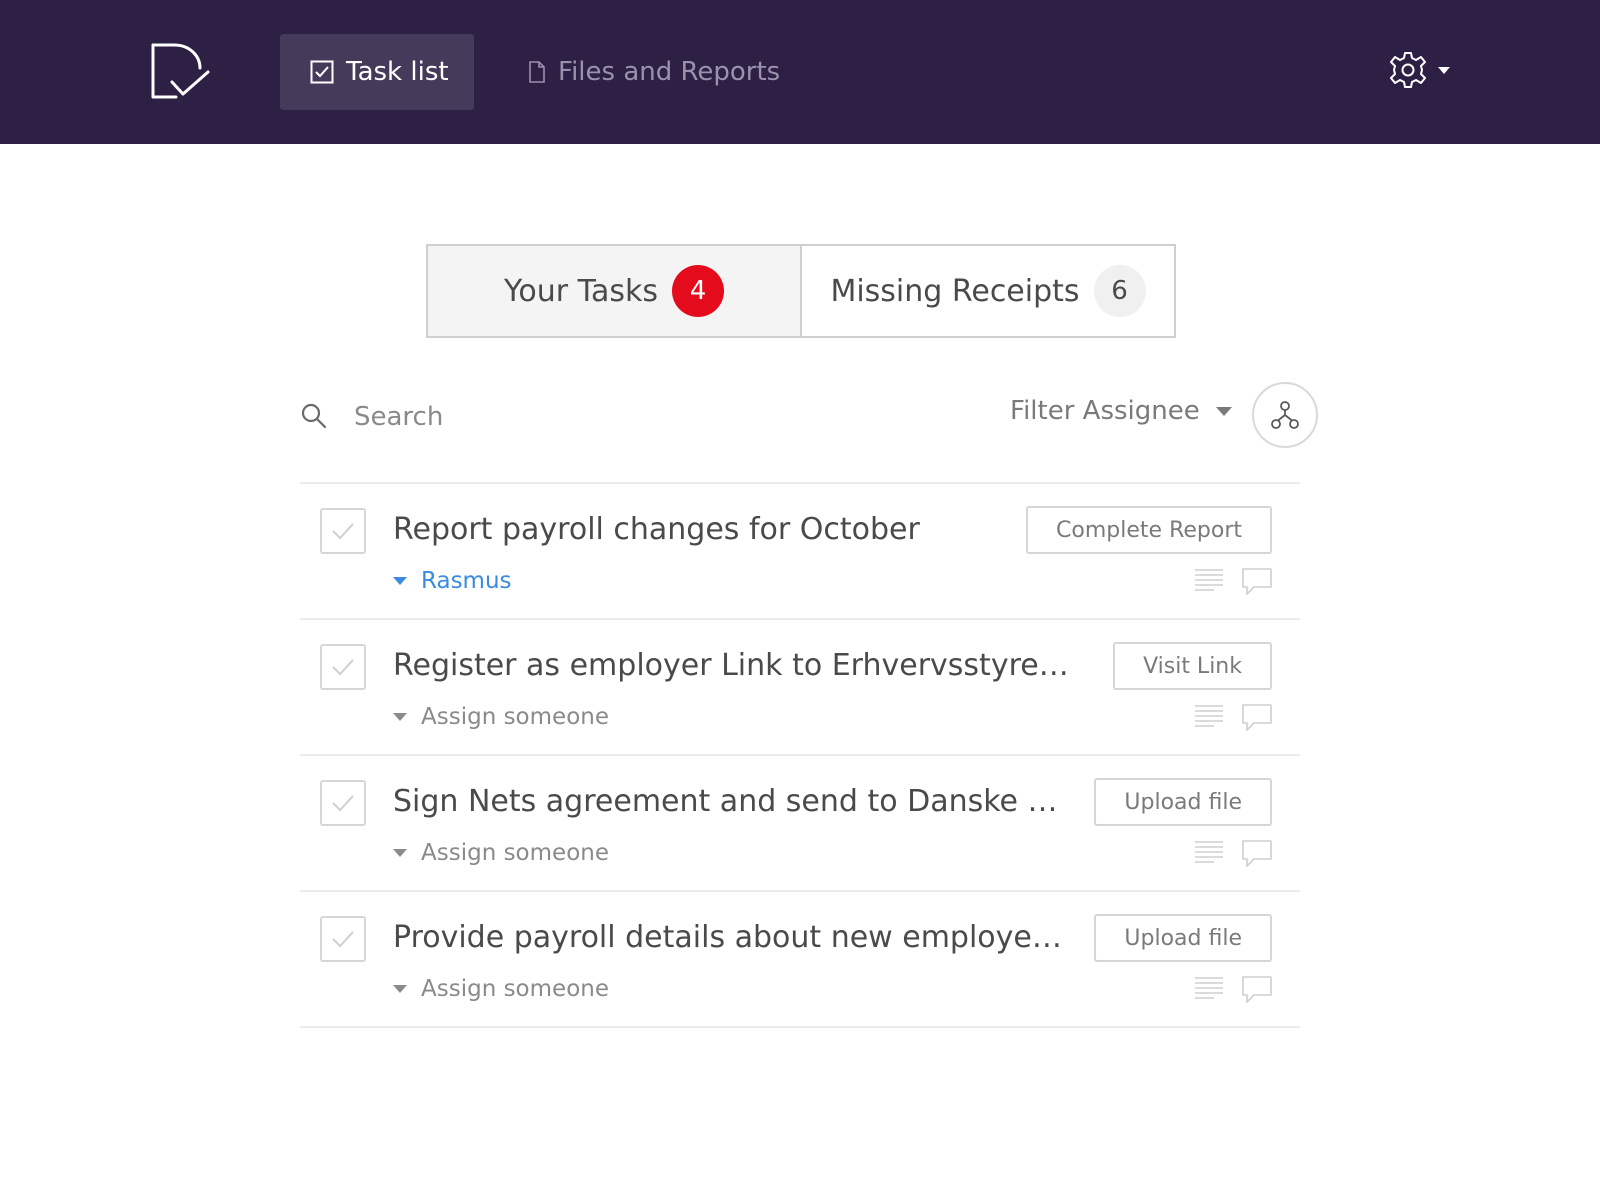 The height and width of the screenshot is (1200, 1600). Describe the element at coordinates (697, 291) in the screenshot. I see `count-badge: 4` at that location.